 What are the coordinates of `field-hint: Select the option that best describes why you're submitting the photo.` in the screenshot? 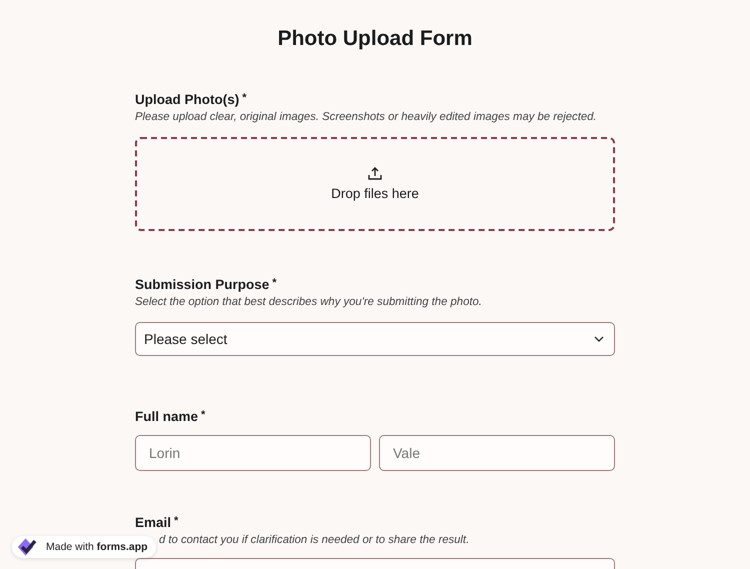 It's located at (309, 302).